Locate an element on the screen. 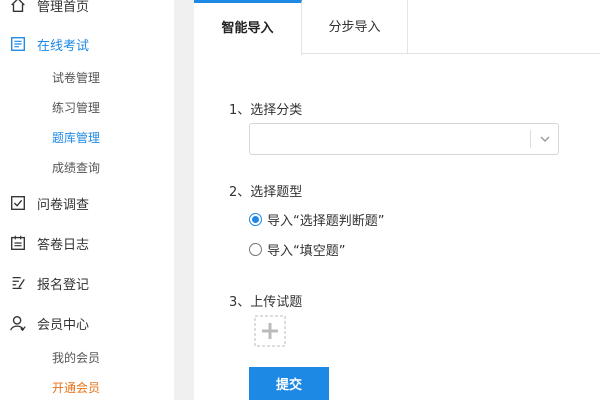 Image resolution: width=600 pixels, height=400 pixels. sidebar-subitem-practice-manage: 练习管理 is located at coordinates (76, 108).